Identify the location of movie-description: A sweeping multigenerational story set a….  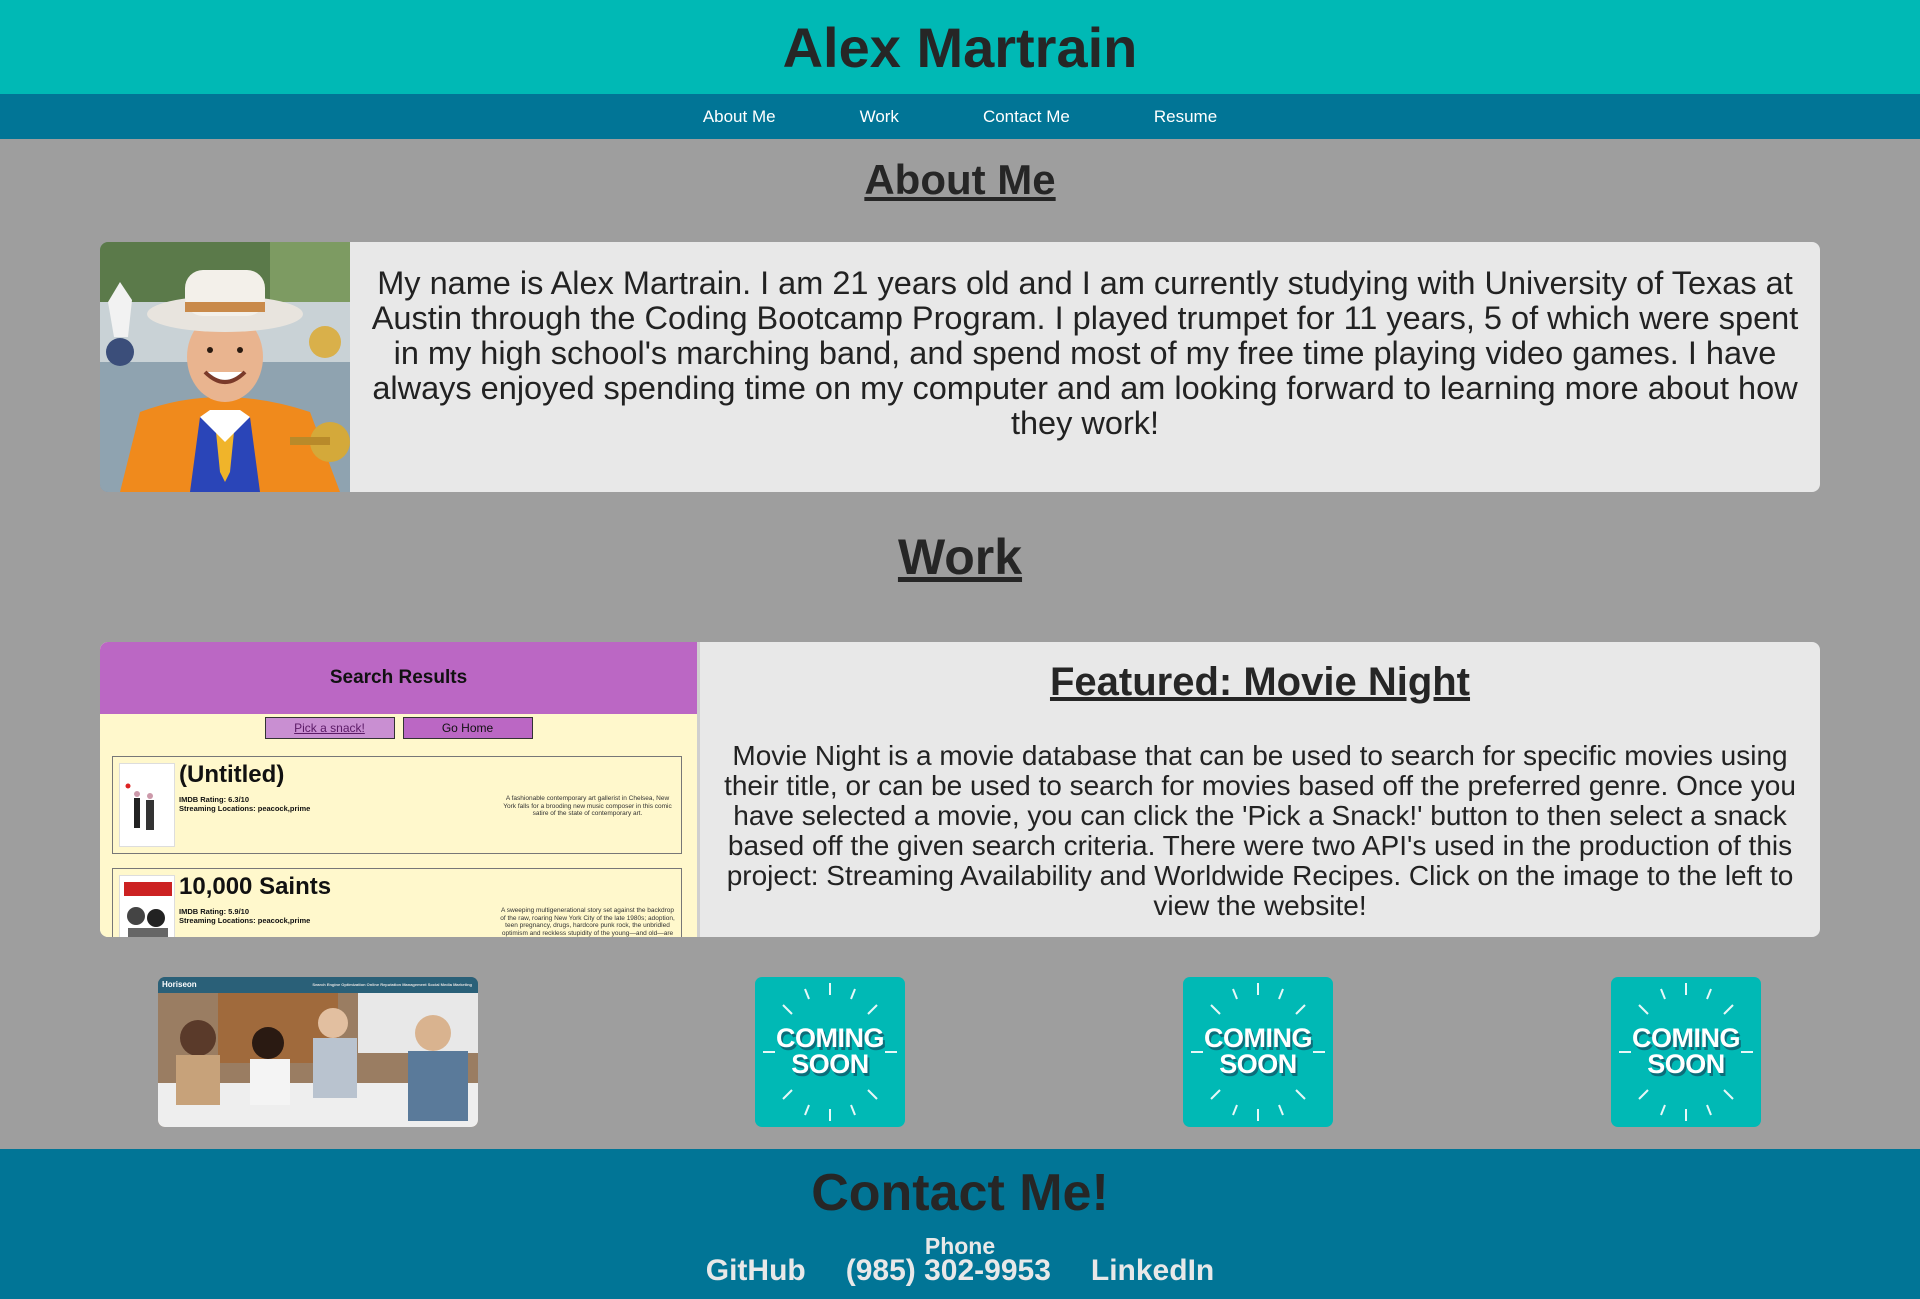
(587, 922).